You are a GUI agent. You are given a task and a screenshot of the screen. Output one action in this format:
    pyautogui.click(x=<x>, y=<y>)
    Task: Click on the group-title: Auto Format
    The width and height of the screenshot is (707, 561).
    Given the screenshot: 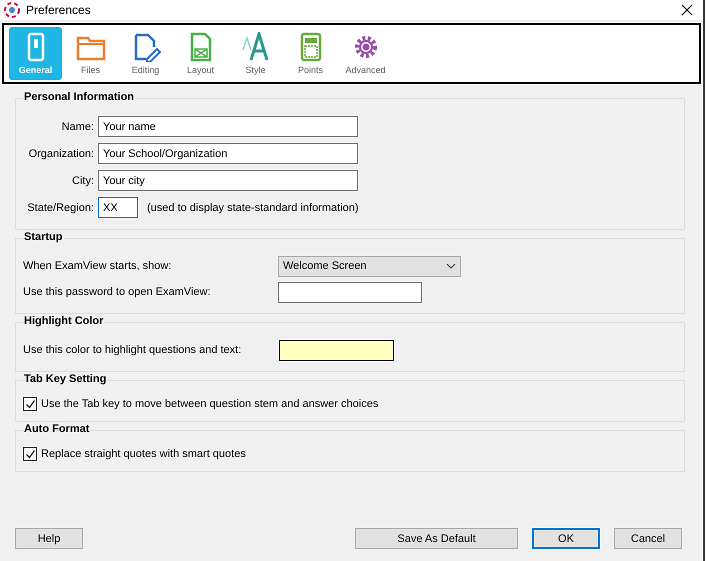 What is the action you would take?
    pyautogui.click(x=56, y=429)
    